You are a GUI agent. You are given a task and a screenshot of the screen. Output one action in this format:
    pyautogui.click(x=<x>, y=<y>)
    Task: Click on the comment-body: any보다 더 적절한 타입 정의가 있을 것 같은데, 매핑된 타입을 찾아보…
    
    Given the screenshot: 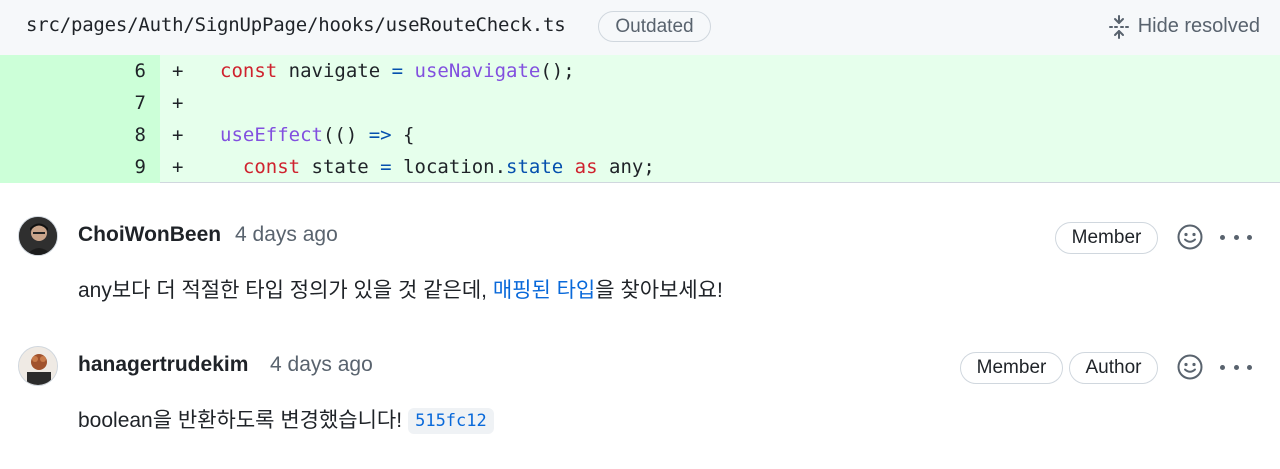 What is the action you would take?
    pyautogui.click(x=400, y=289)
    